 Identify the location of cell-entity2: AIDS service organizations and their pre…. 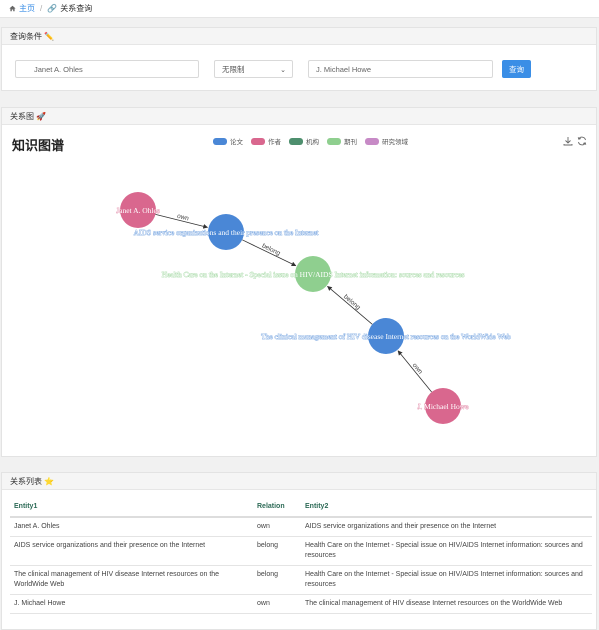
(446, 527).